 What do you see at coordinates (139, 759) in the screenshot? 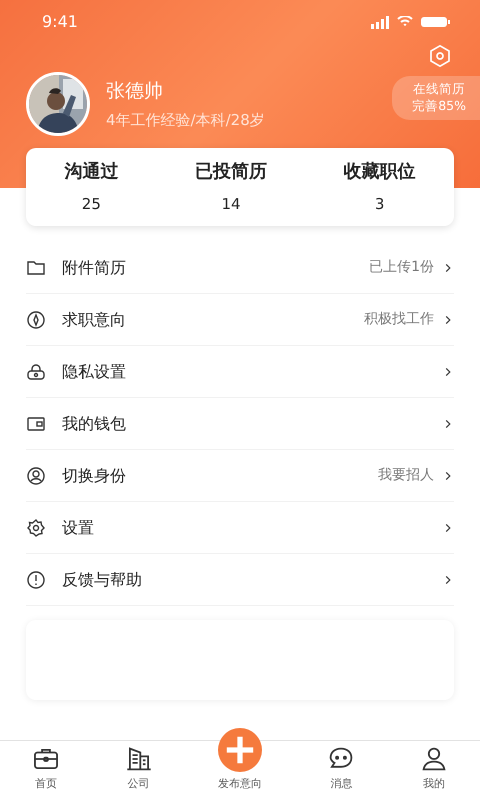
I see `building-icon` at bounding box center [139, 759].